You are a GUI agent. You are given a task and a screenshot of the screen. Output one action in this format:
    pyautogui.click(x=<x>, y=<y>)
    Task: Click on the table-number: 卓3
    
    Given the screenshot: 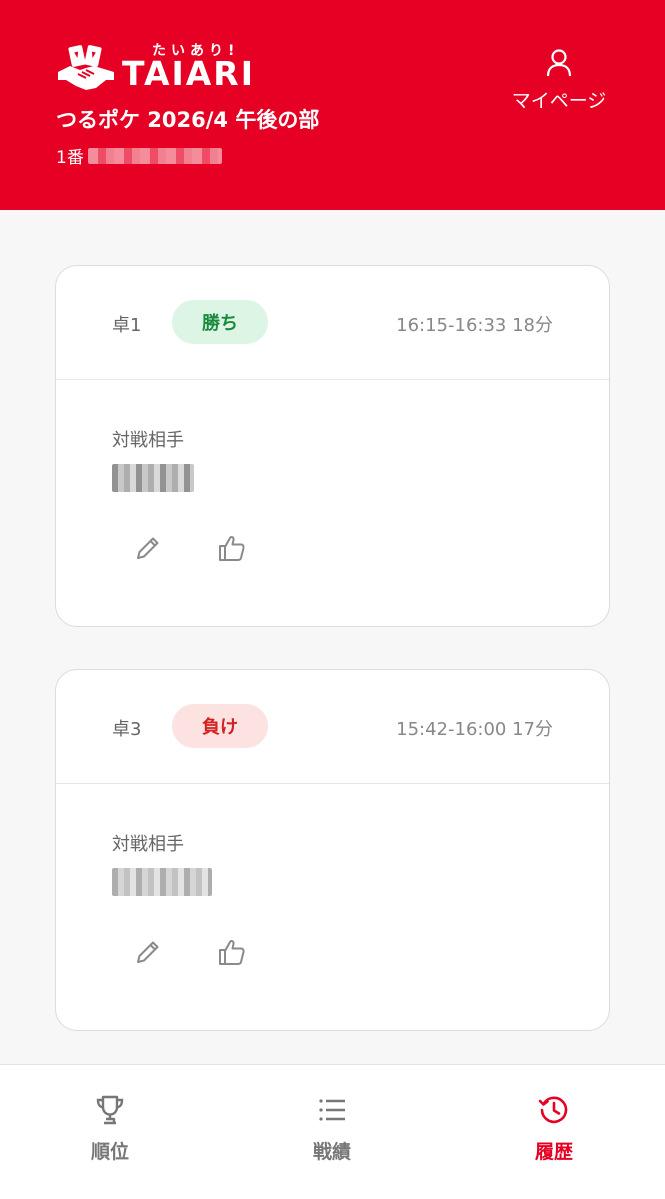 What is the action you would take?
    pyautogui.click(x=127, y=729)
    